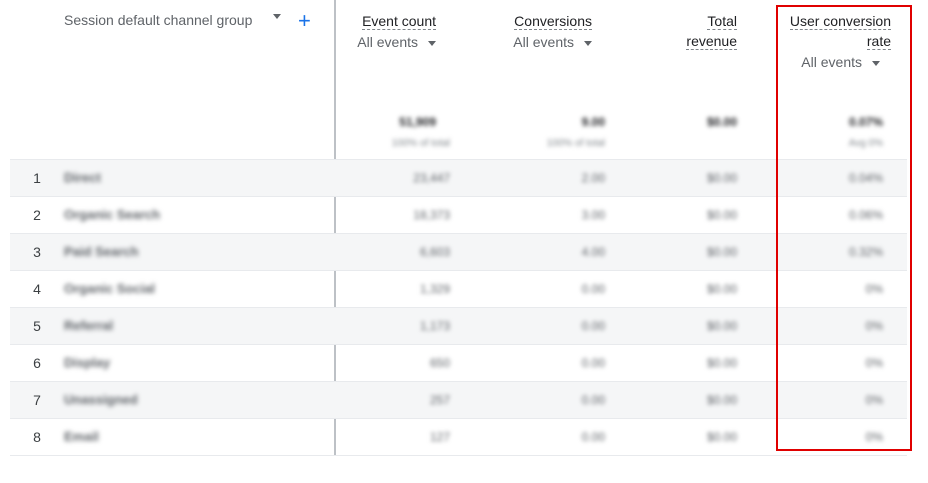 The width and height of the screenshot is (928, 483). Describe the element at coordinates (458, 400) in the screenshot. I see `table-row: 7 Unassigned 257 0.00 $0.00 0%` at that location.